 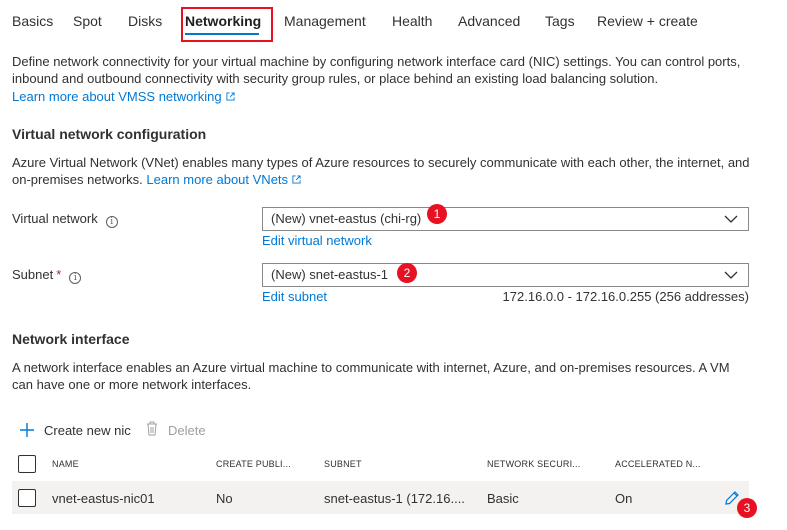 What do you see at coordinates (59, 274) in the screenshot?
I see `required-marker: *` at bounding box center [59, 274].